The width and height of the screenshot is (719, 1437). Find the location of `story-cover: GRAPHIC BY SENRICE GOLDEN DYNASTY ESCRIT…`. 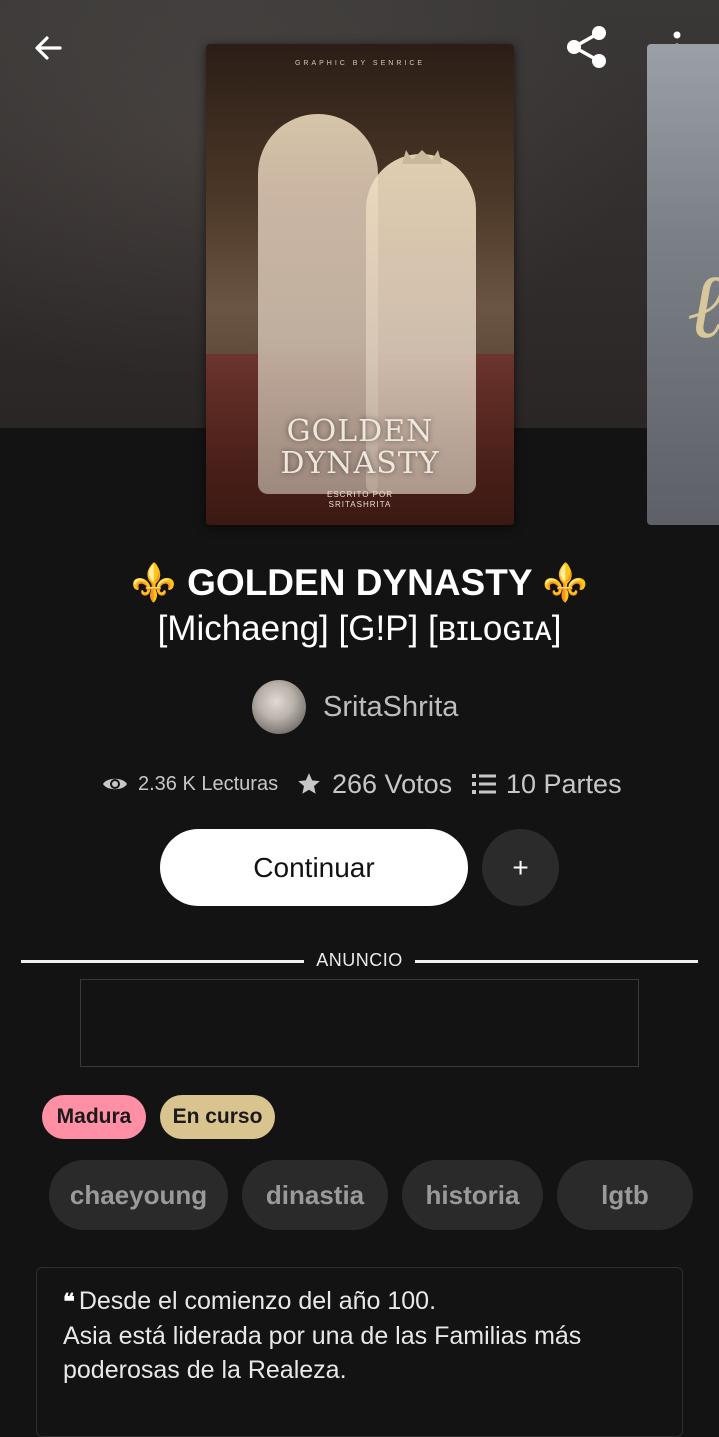

story-cover: GRAPHIC BY SENRICE GOLDEN DYNASTY ESCRIT… is located at coordinates (360, 284).